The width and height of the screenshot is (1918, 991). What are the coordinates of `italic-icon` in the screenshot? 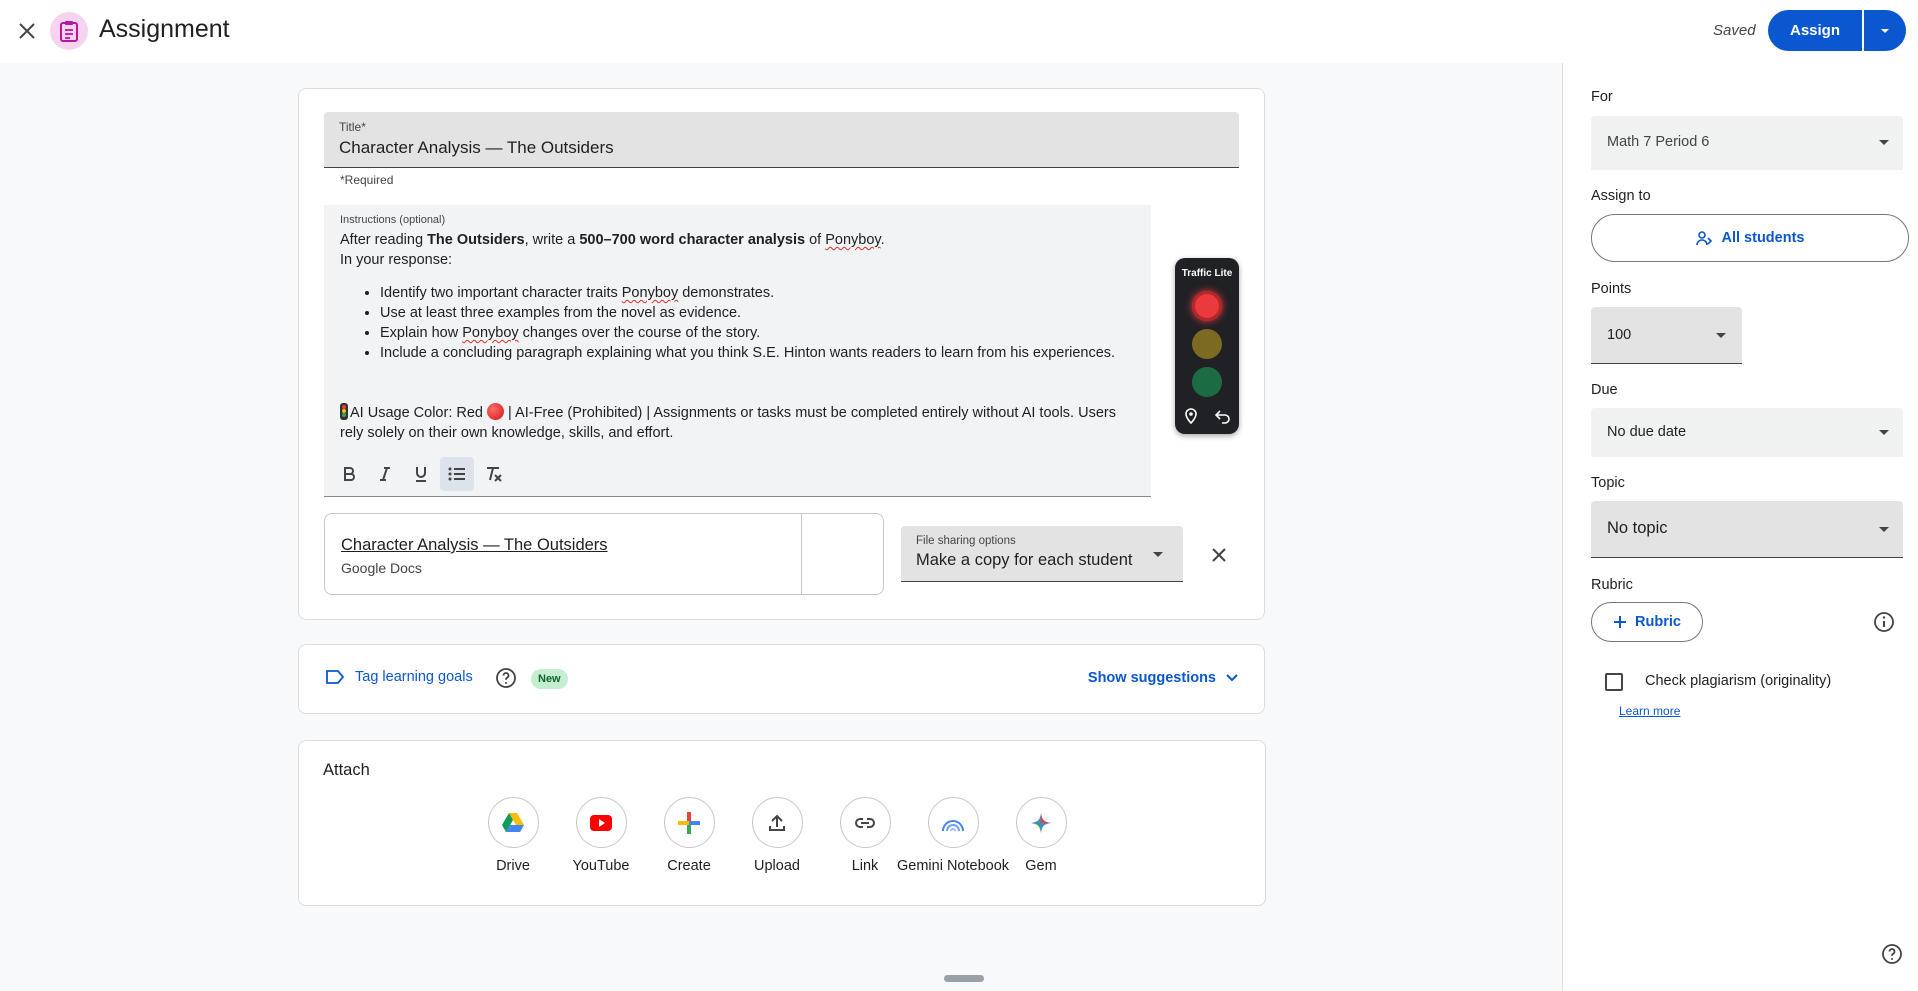 It's located at (385, 474).